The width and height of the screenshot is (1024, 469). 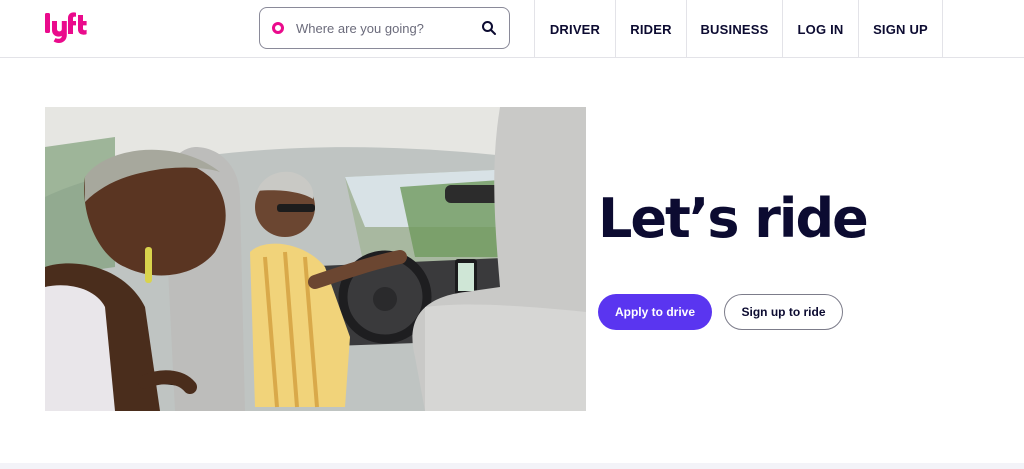 What do you see at coordinates (489, 28) in the screenshot?
I see `search-icon` at bounding box center [489, 28].